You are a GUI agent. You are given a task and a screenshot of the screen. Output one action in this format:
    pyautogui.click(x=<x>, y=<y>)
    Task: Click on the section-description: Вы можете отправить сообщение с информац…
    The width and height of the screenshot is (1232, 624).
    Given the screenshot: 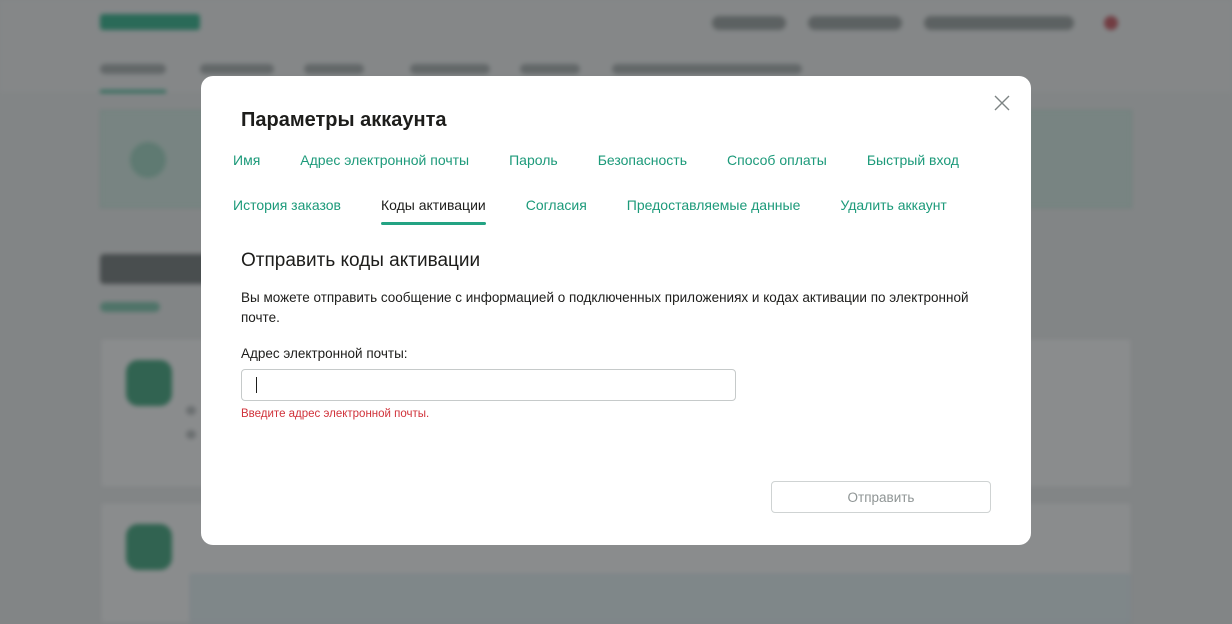 What is the action you would take?
    pyautogui.click(x=605, y=307)
    